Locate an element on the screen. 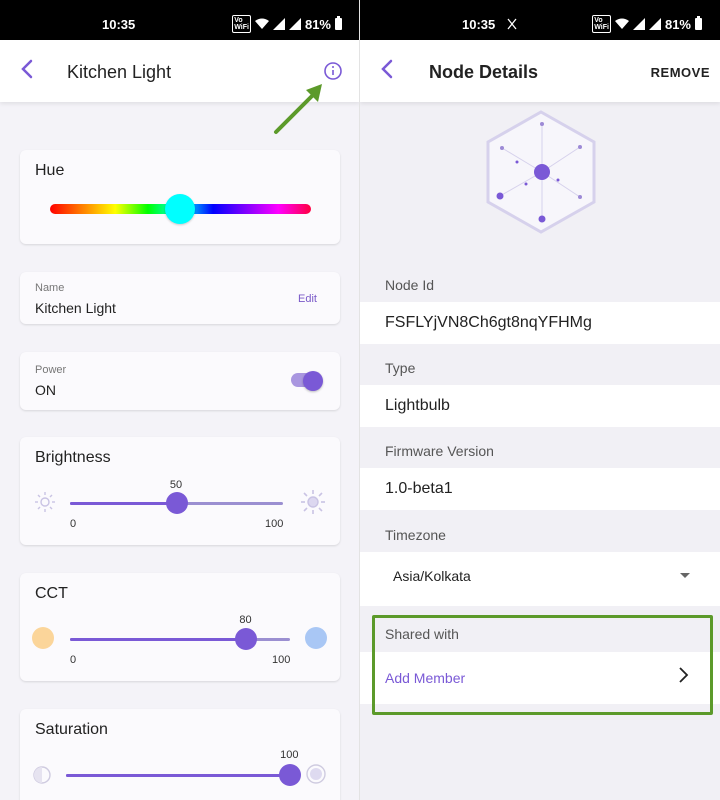 This screenshot has width=720, height=800. vowifi-icon: Vo WiFi is located at coordinates (241, 24).